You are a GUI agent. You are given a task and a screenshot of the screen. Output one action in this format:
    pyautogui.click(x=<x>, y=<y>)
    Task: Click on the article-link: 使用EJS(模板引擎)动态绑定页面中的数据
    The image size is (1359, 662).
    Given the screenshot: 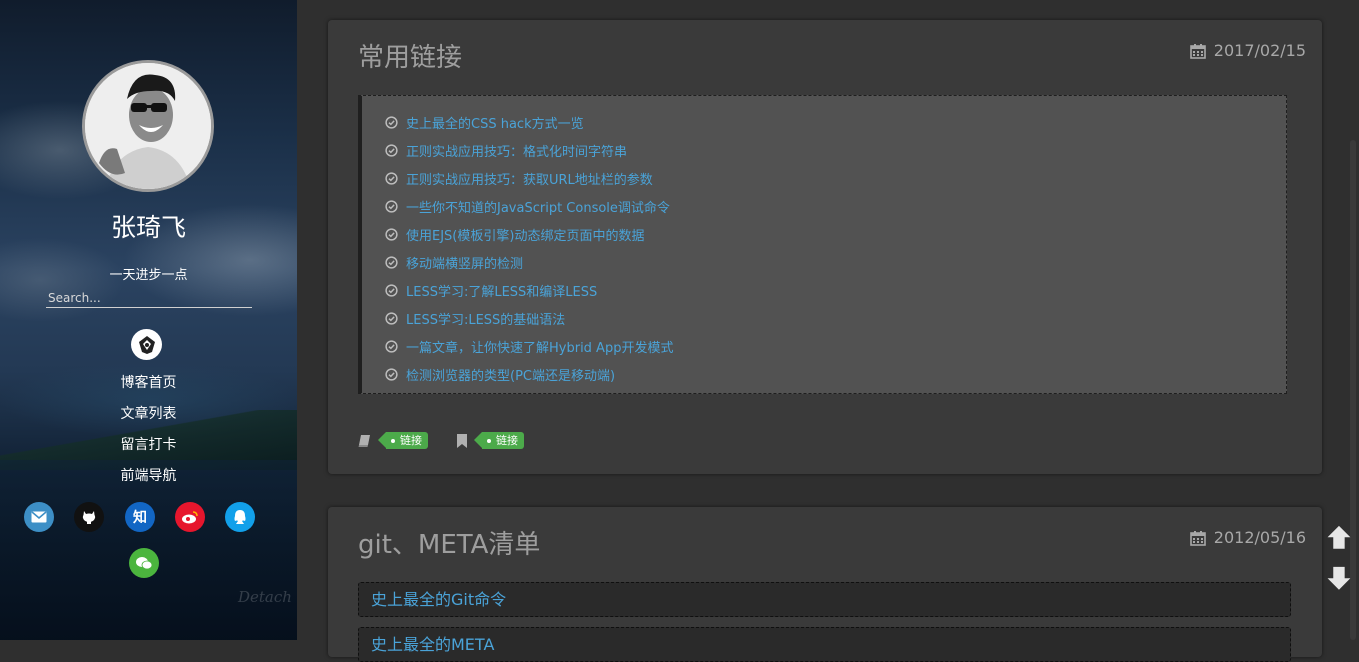 What is the action you would take?
    pyautogui.click(x=525, y=234)
    